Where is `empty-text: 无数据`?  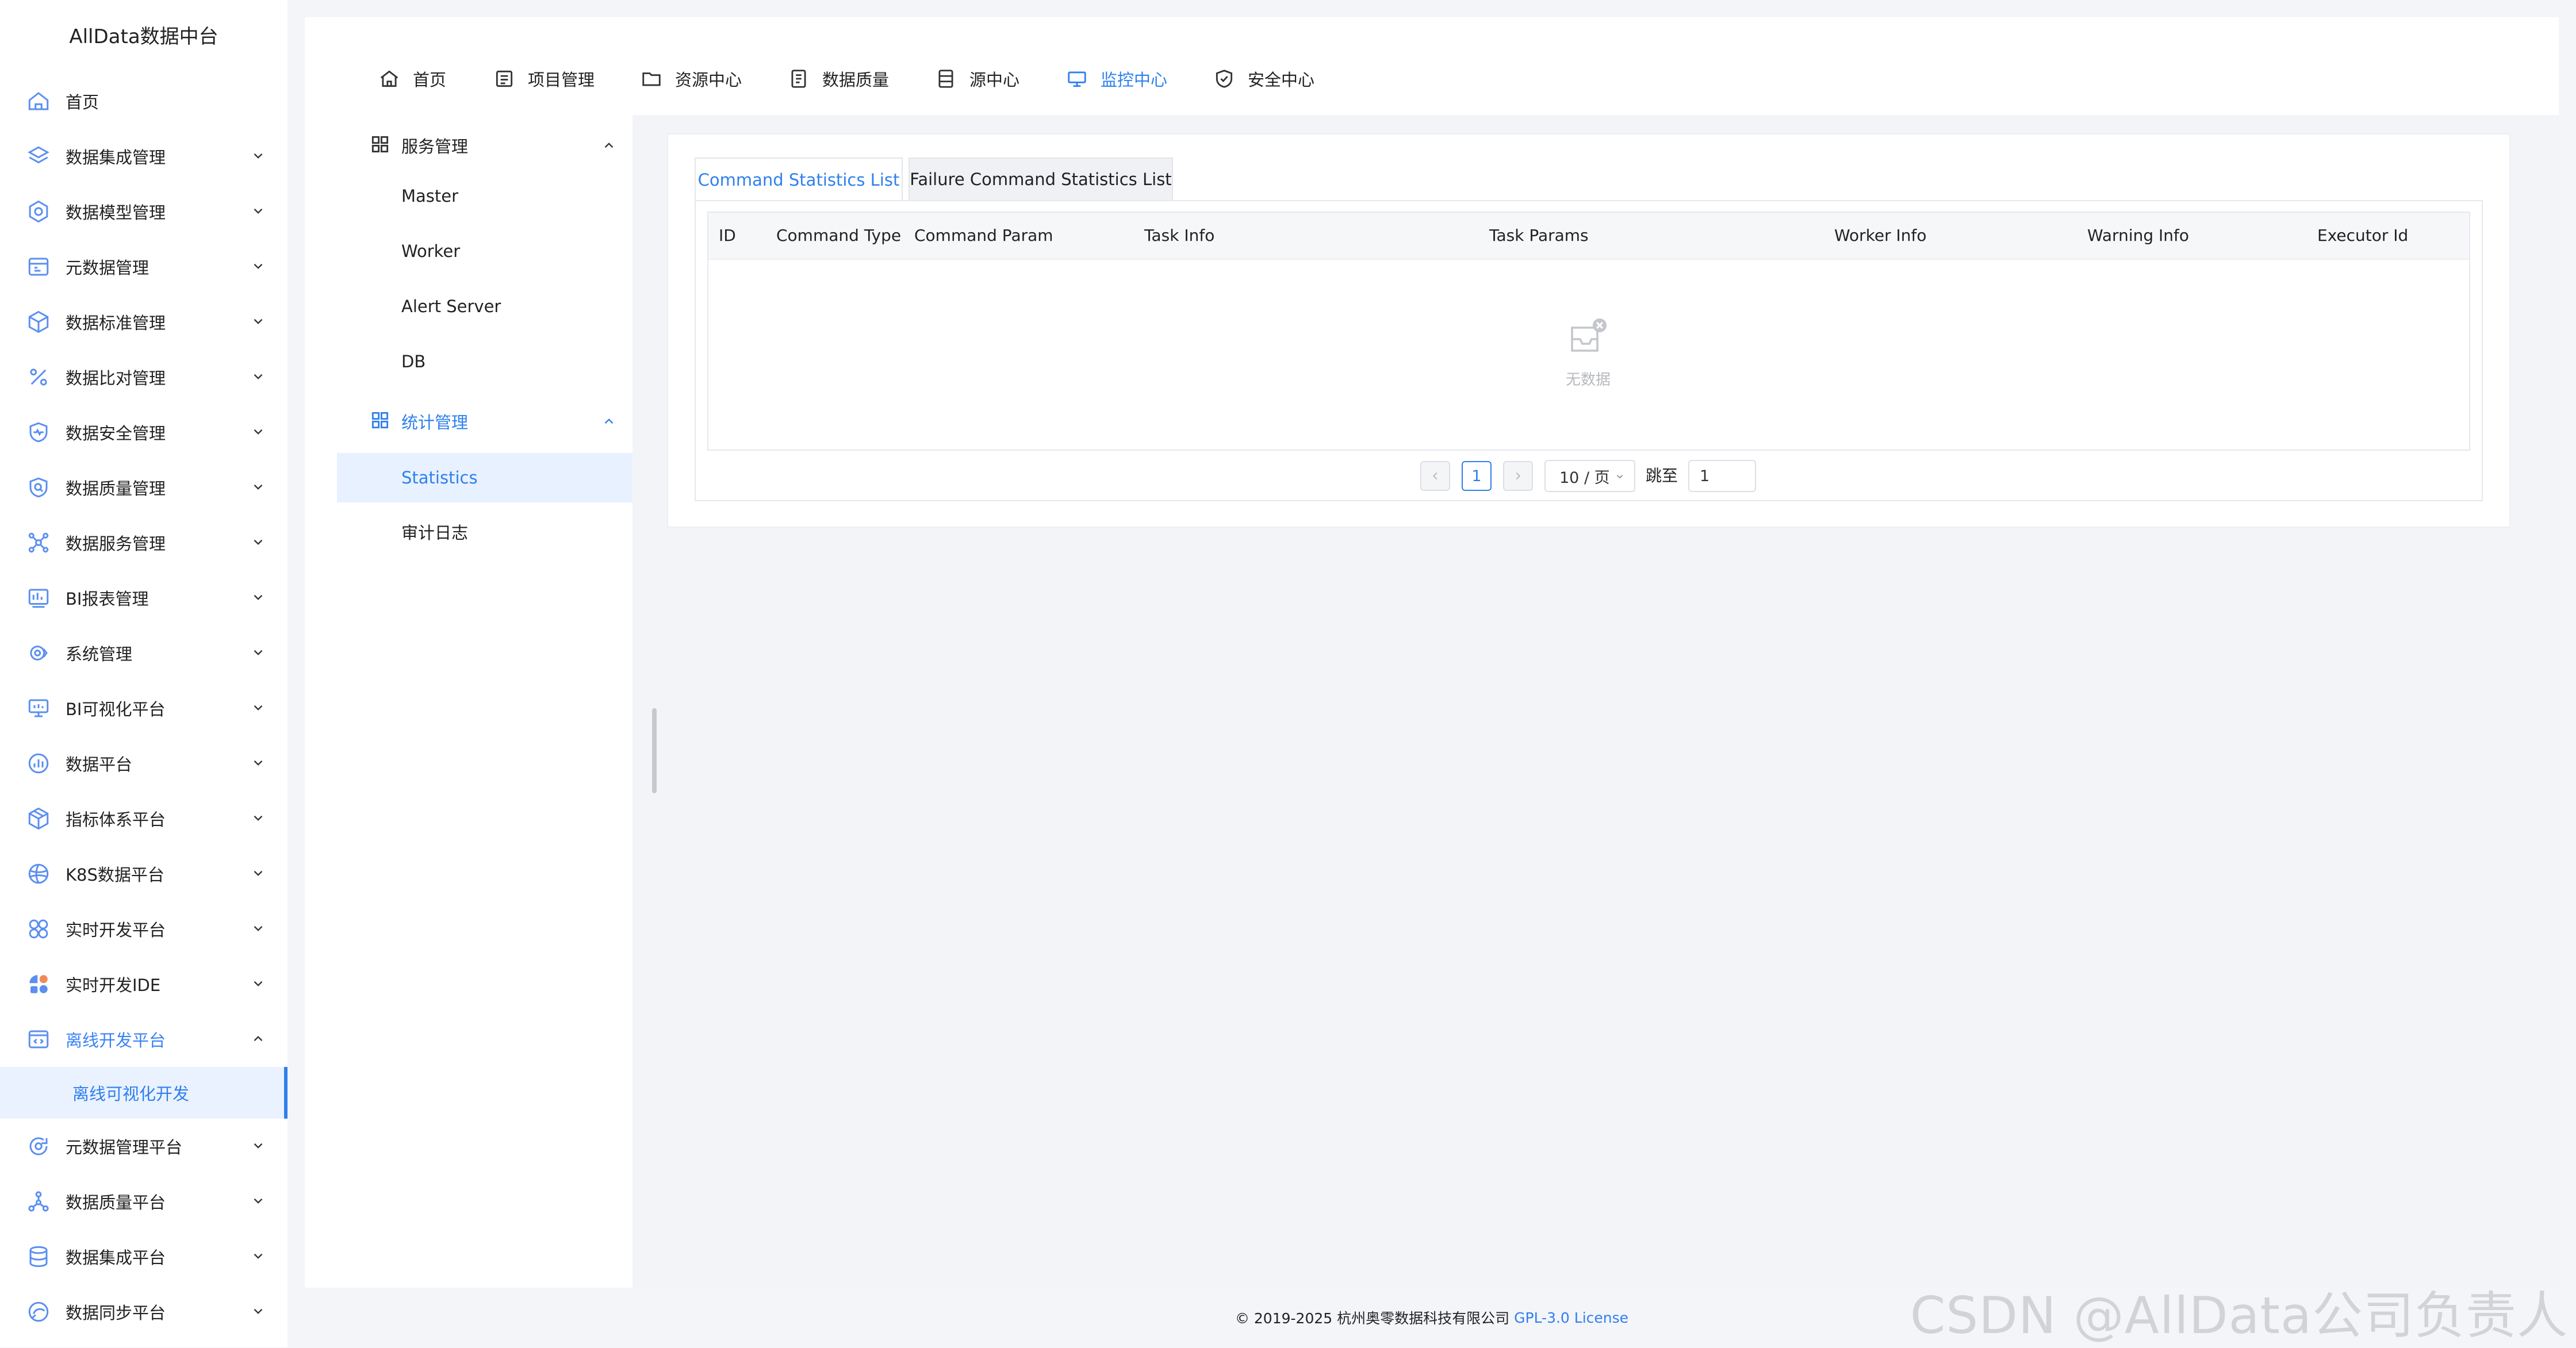 empty-text: 无数据 is located at coordinates (1588, 380).